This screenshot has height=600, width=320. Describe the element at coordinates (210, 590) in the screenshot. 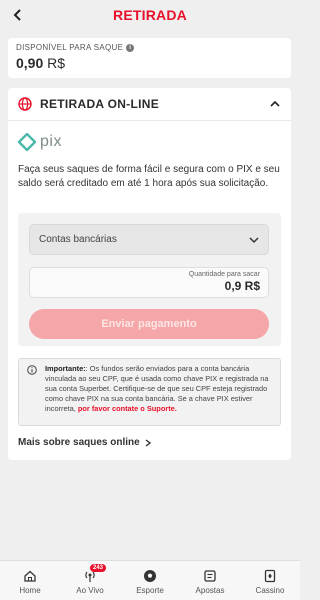

I see `nav-bets-label: Apostas` at that location.